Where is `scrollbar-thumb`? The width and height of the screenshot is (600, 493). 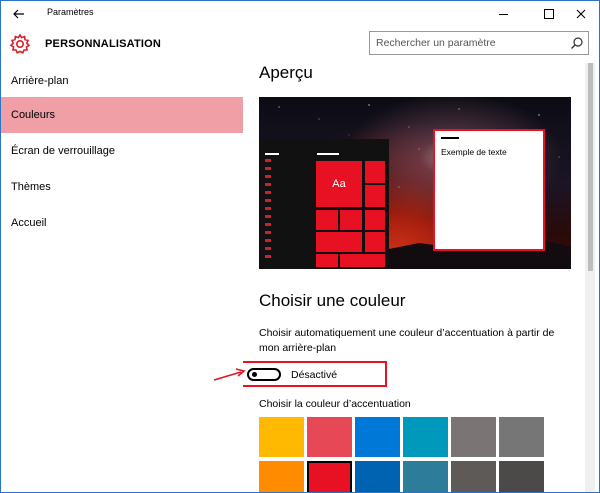 scrollbar-thumb is located at coordinates (590, 167).